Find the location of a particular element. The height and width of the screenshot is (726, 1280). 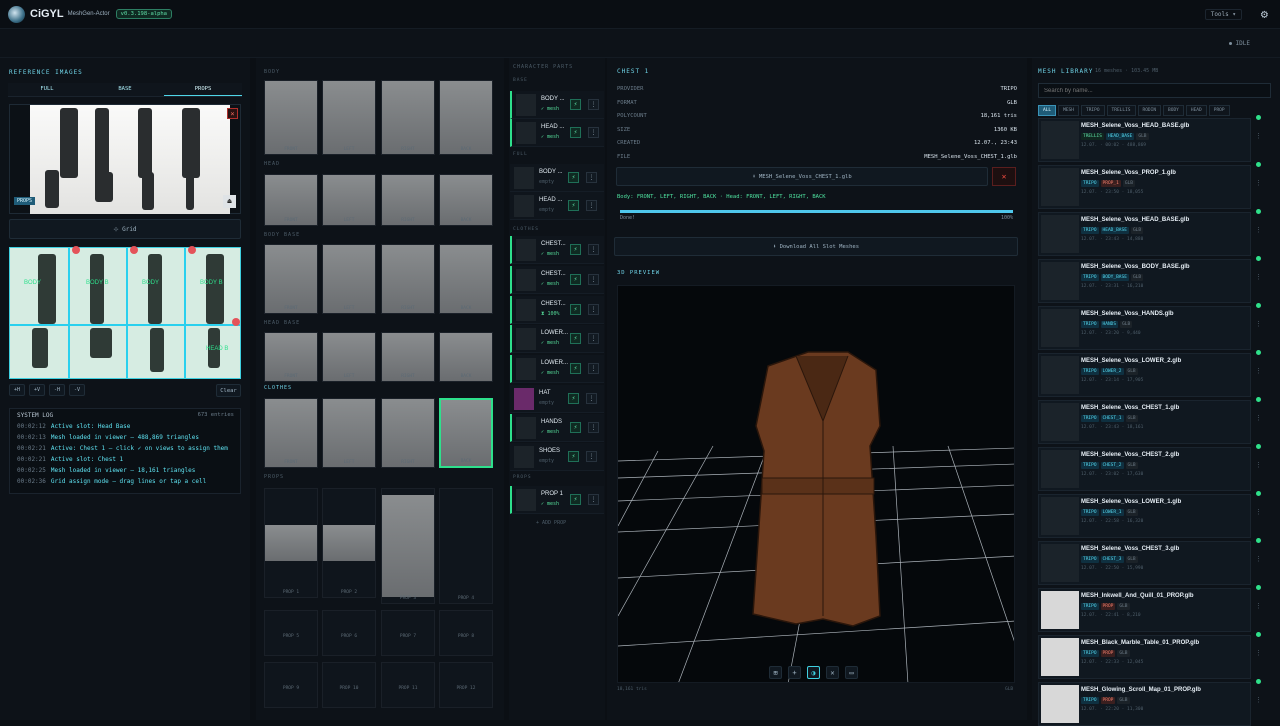

empty-prop-slot: PROP 6 is located at coordinates (349, 633).